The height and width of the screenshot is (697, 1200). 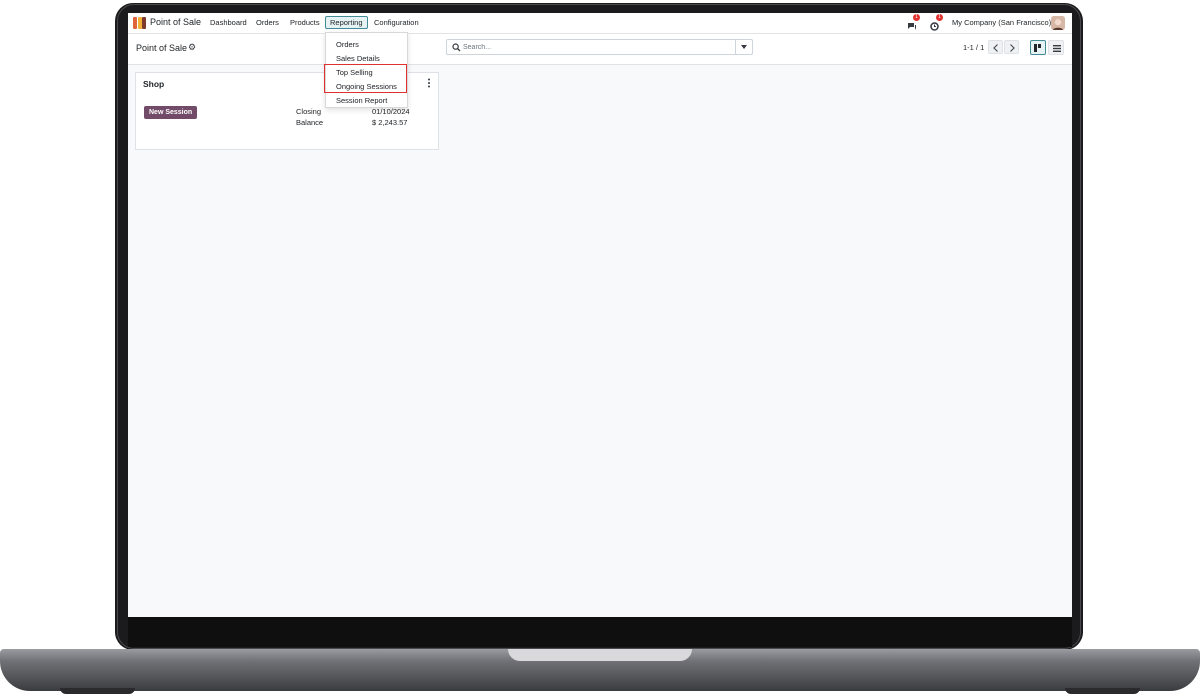 I want to click on reporting-item-sales-details: Sales Details, so click(x=358, y=58).